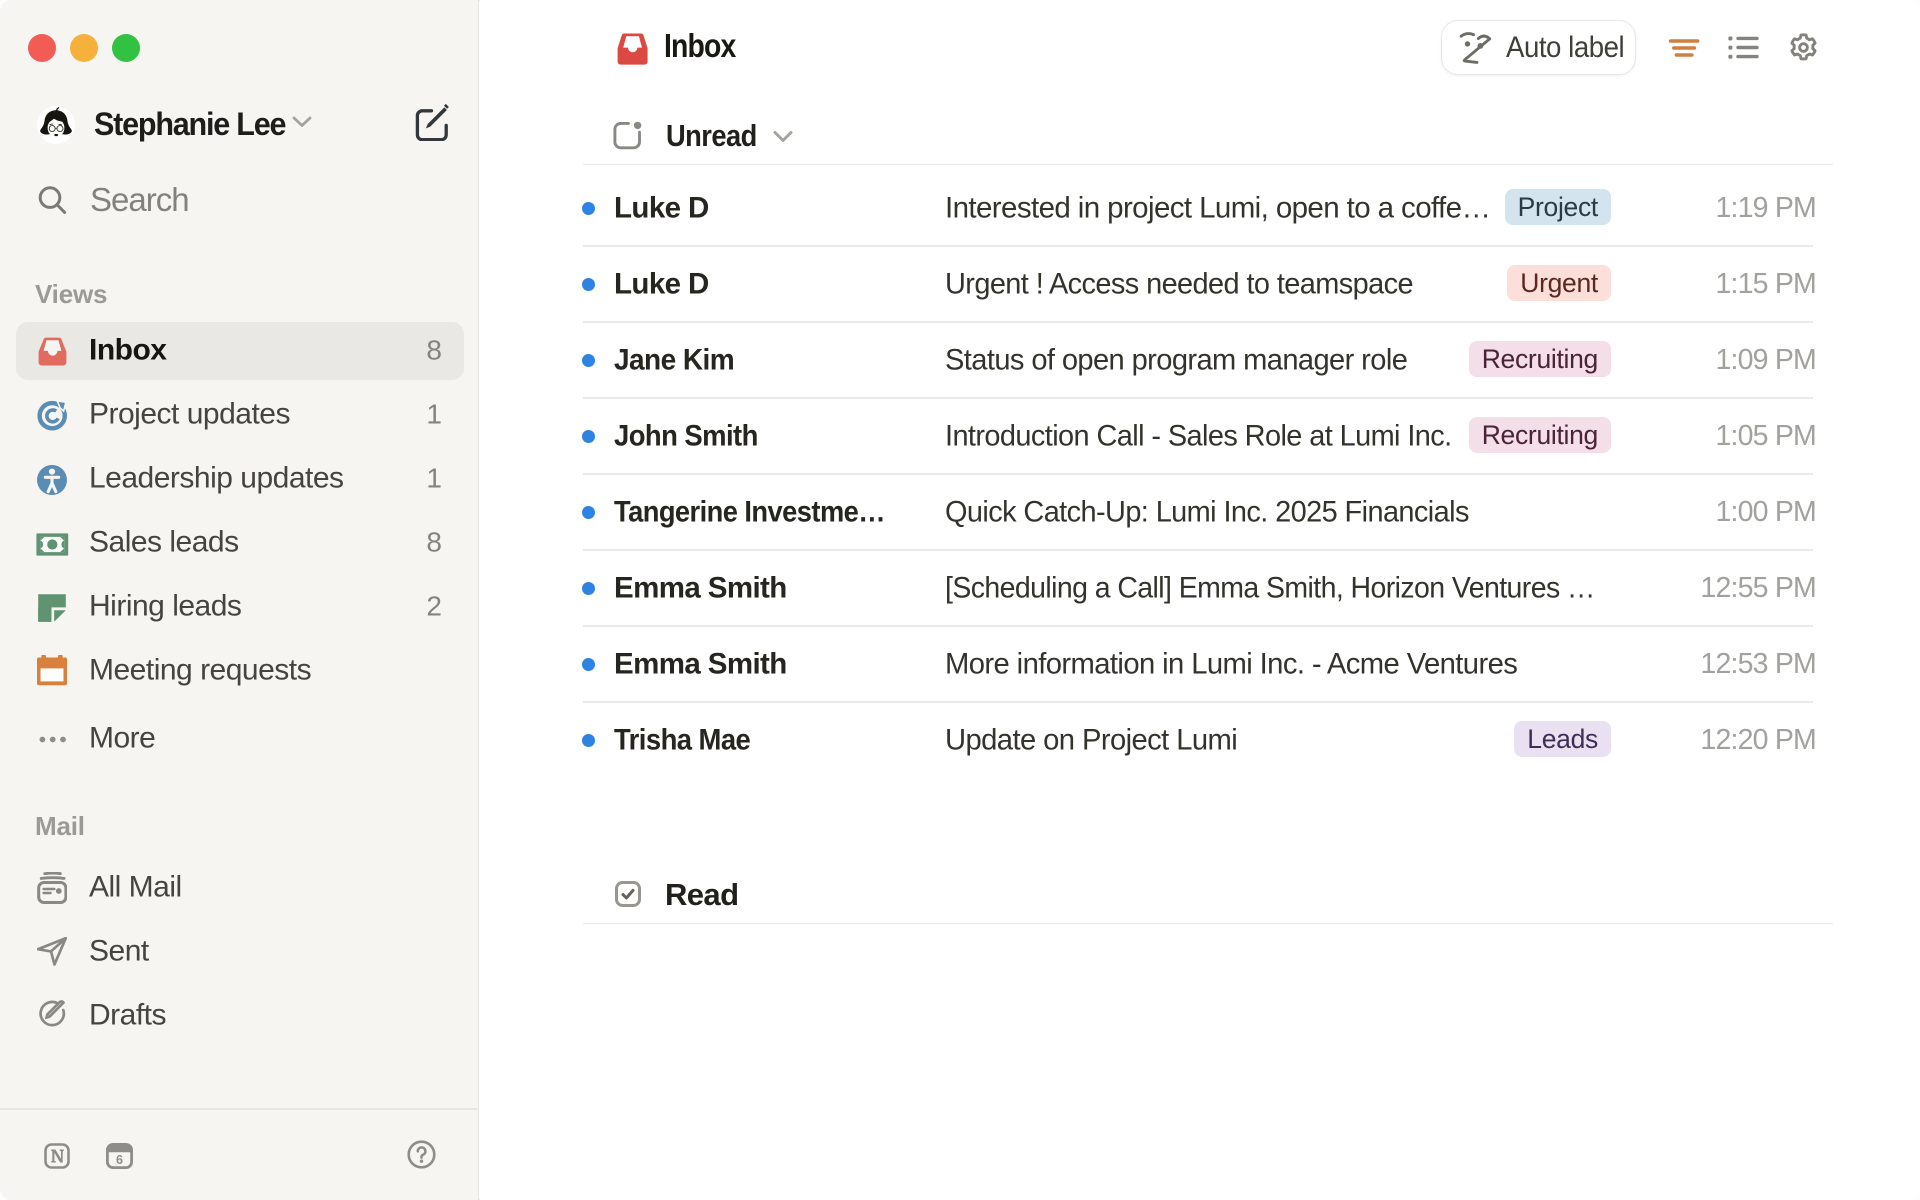 Image resolution: width=1920 pixels, height=1200 pixels. What do you see at coordinates (119, 1160) in the screenshot?
I see `svg-text: 6` at bounding box center [119, 1160].